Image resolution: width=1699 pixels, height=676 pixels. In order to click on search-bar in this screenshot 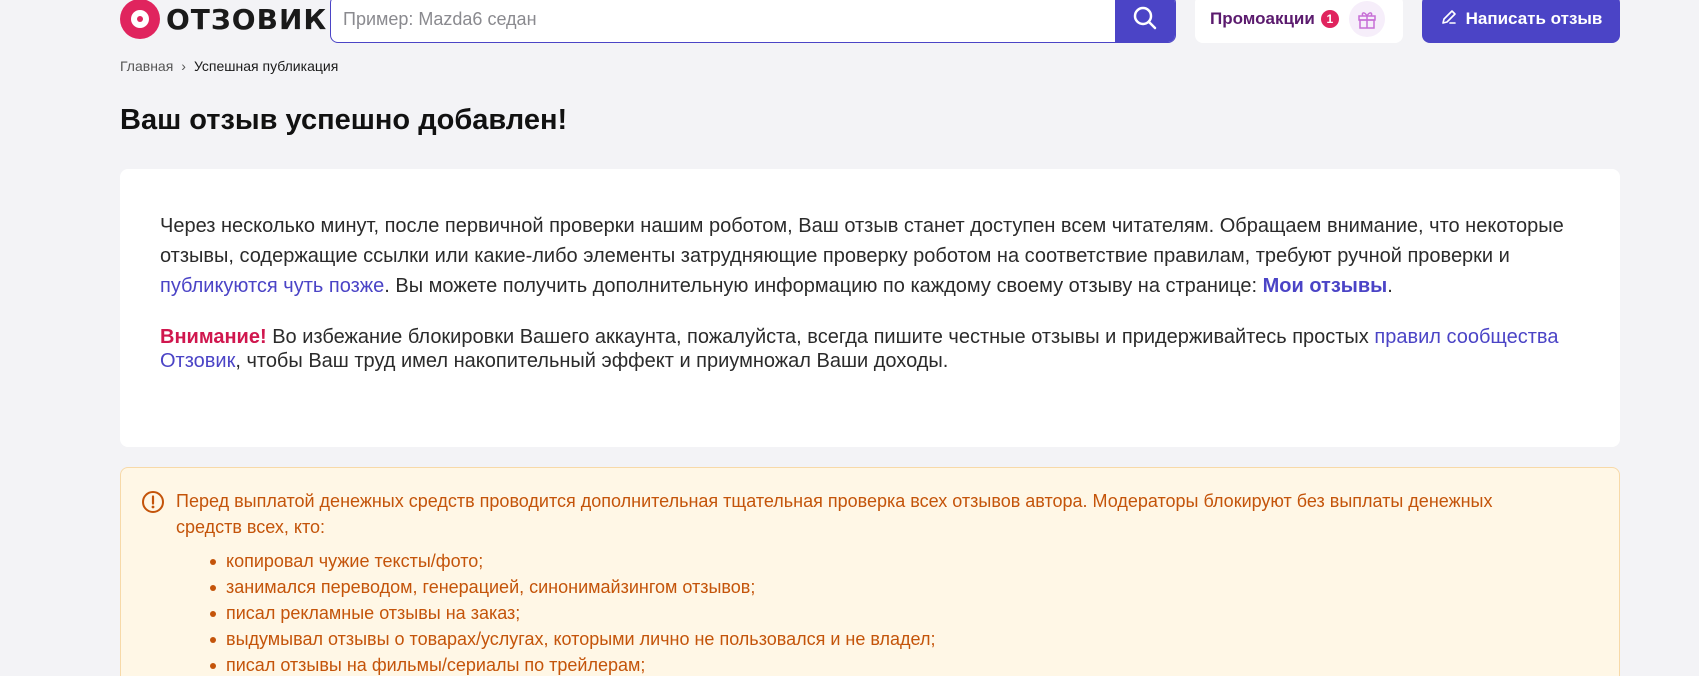, I will do `click(753, 21)`.